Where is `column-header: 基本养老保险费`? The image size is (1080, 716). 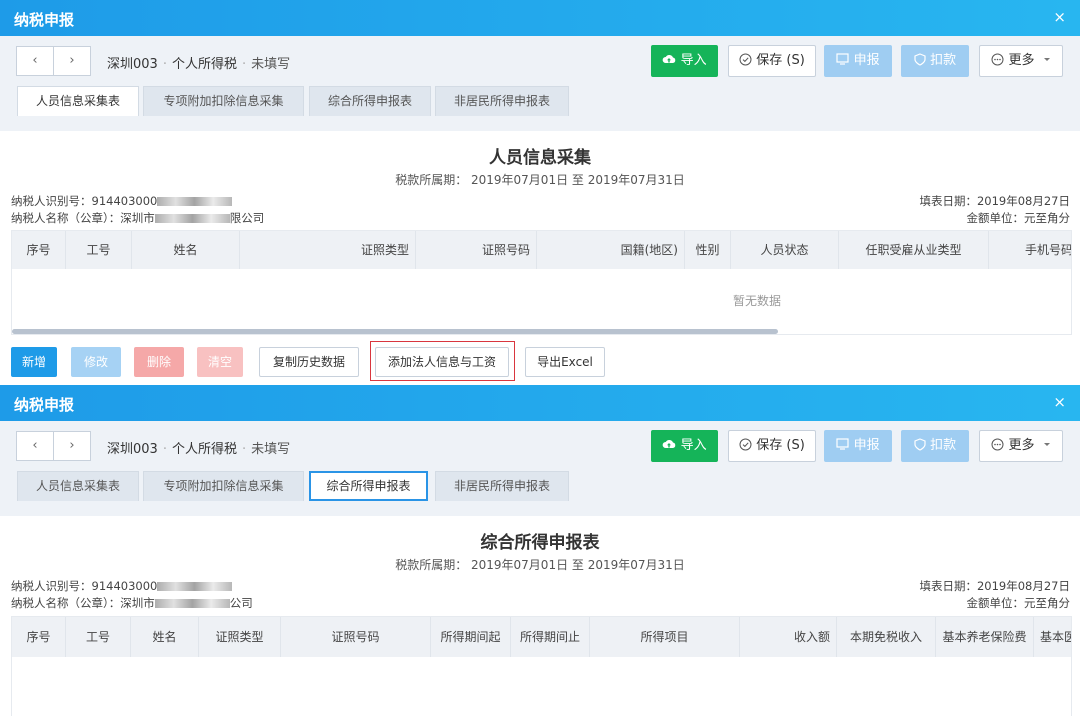
column-header: 基本养老保险费 is located at coordinates (985, 637).